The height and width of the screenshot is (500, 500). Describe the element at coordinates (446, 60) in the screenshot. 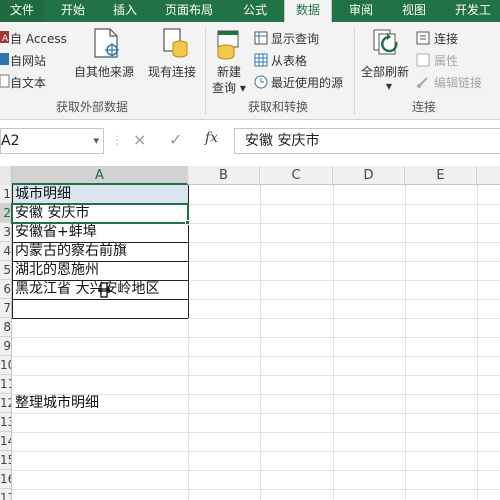

I see `properties-button: 属性` at that location.